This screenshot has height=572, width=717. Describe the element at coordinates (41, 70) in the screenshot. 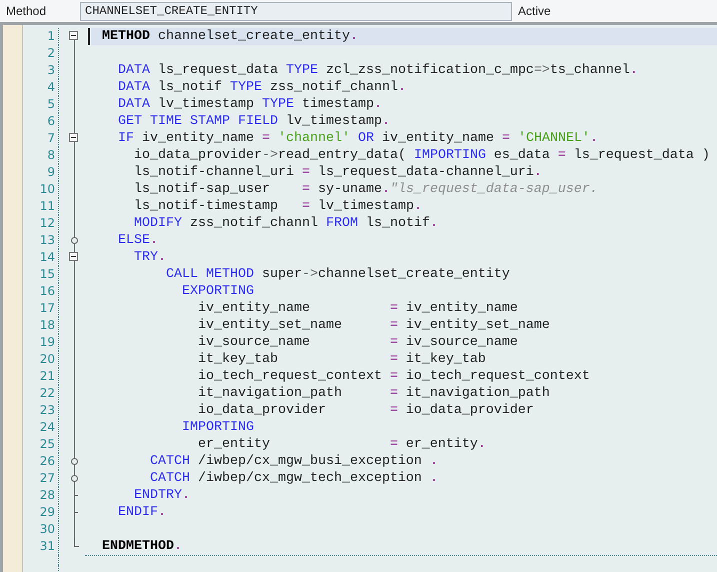

I see `line-number: 3` at that location.